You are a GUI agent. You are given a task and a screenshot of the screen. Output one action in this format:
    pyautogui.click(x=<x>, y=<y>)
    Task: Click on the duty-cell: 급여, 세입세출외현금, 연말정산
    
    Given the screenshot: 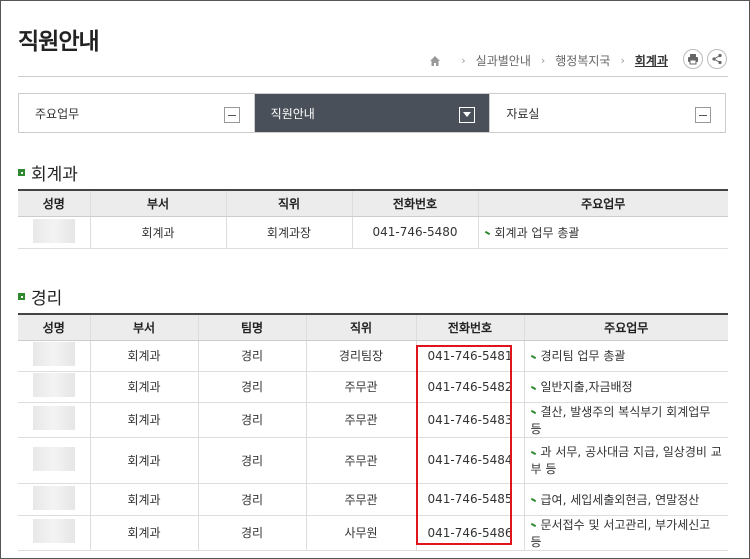 What is the action you would take?
    pyautogui.click(x=625, y=499)
    